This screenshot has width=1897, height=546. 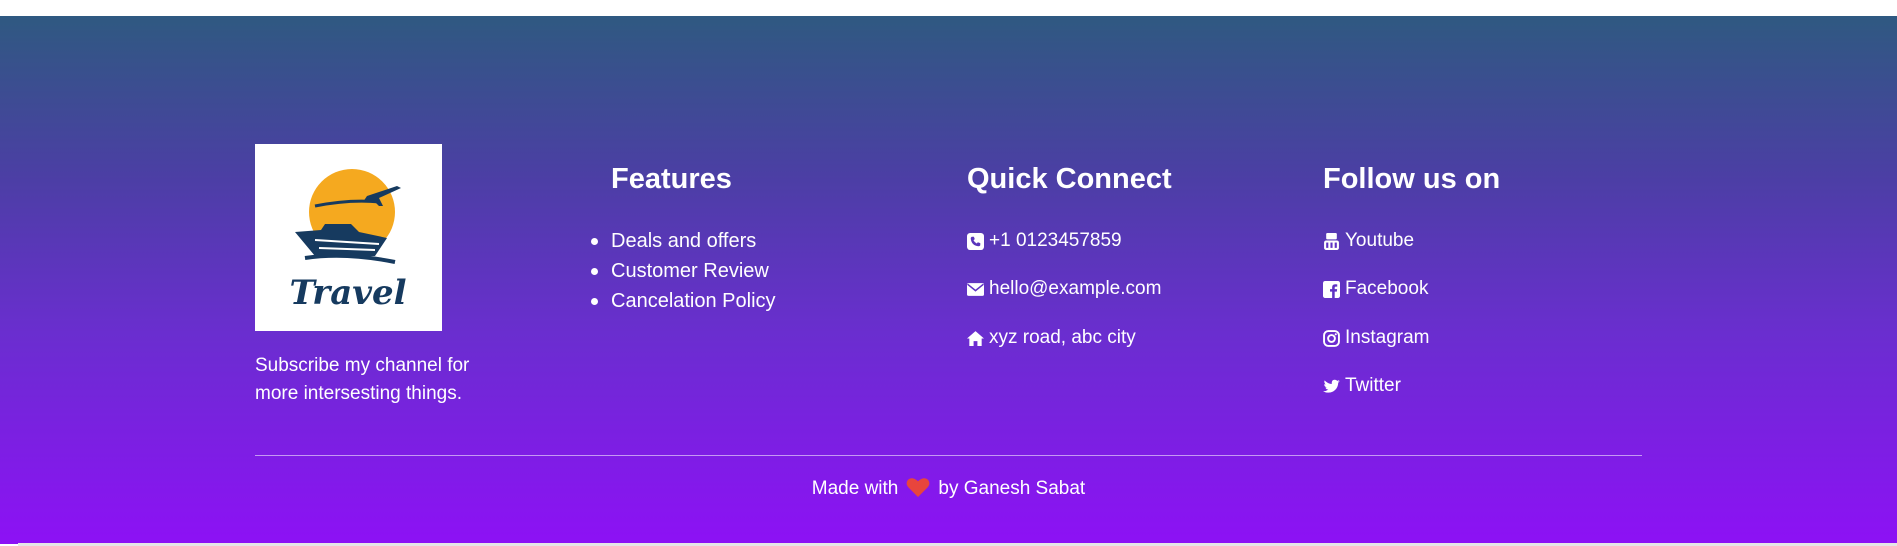 What do you see at coordinates (683, 301) in the screenshot?
I see `feature-item-cancelation: Cancelation Policy` at bounding box center [683, 301].